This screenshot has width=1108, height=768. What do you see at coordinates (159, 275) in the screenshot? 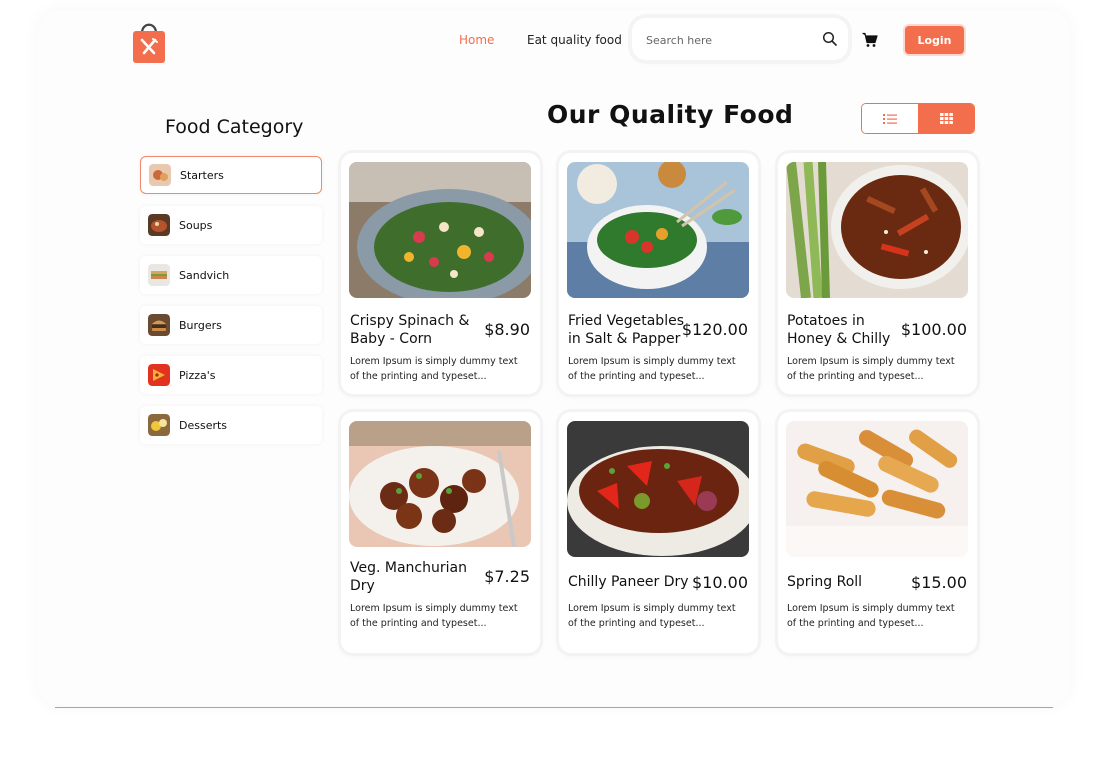
I see `sandvich-thumbnail` at bounding box center [159, 275].